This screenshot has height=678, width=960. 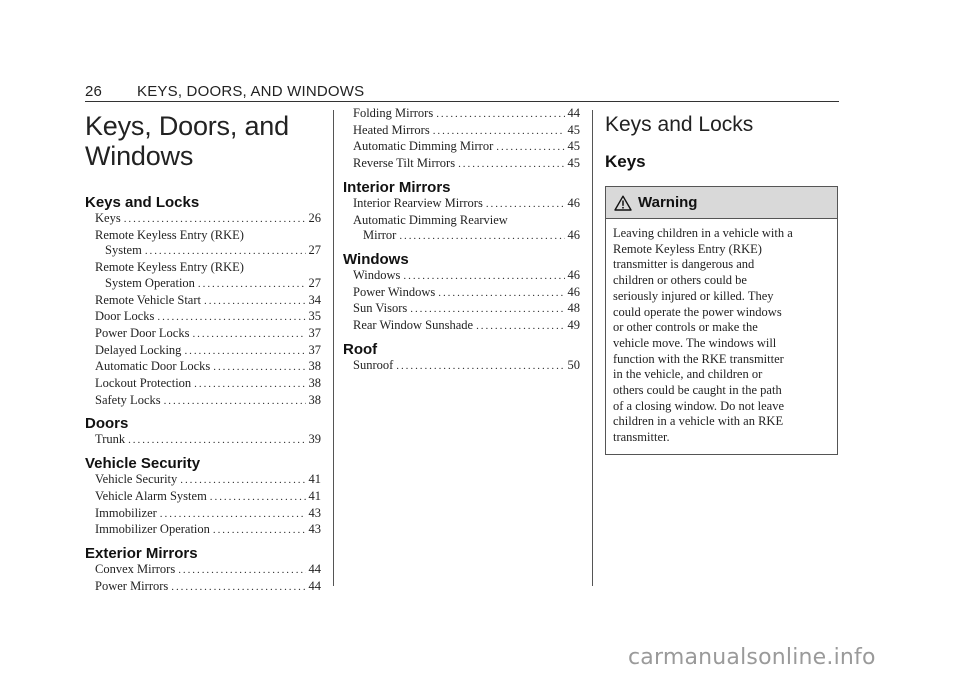 I want to click on toc-entry-page: 38, so click(x=315, y=399).